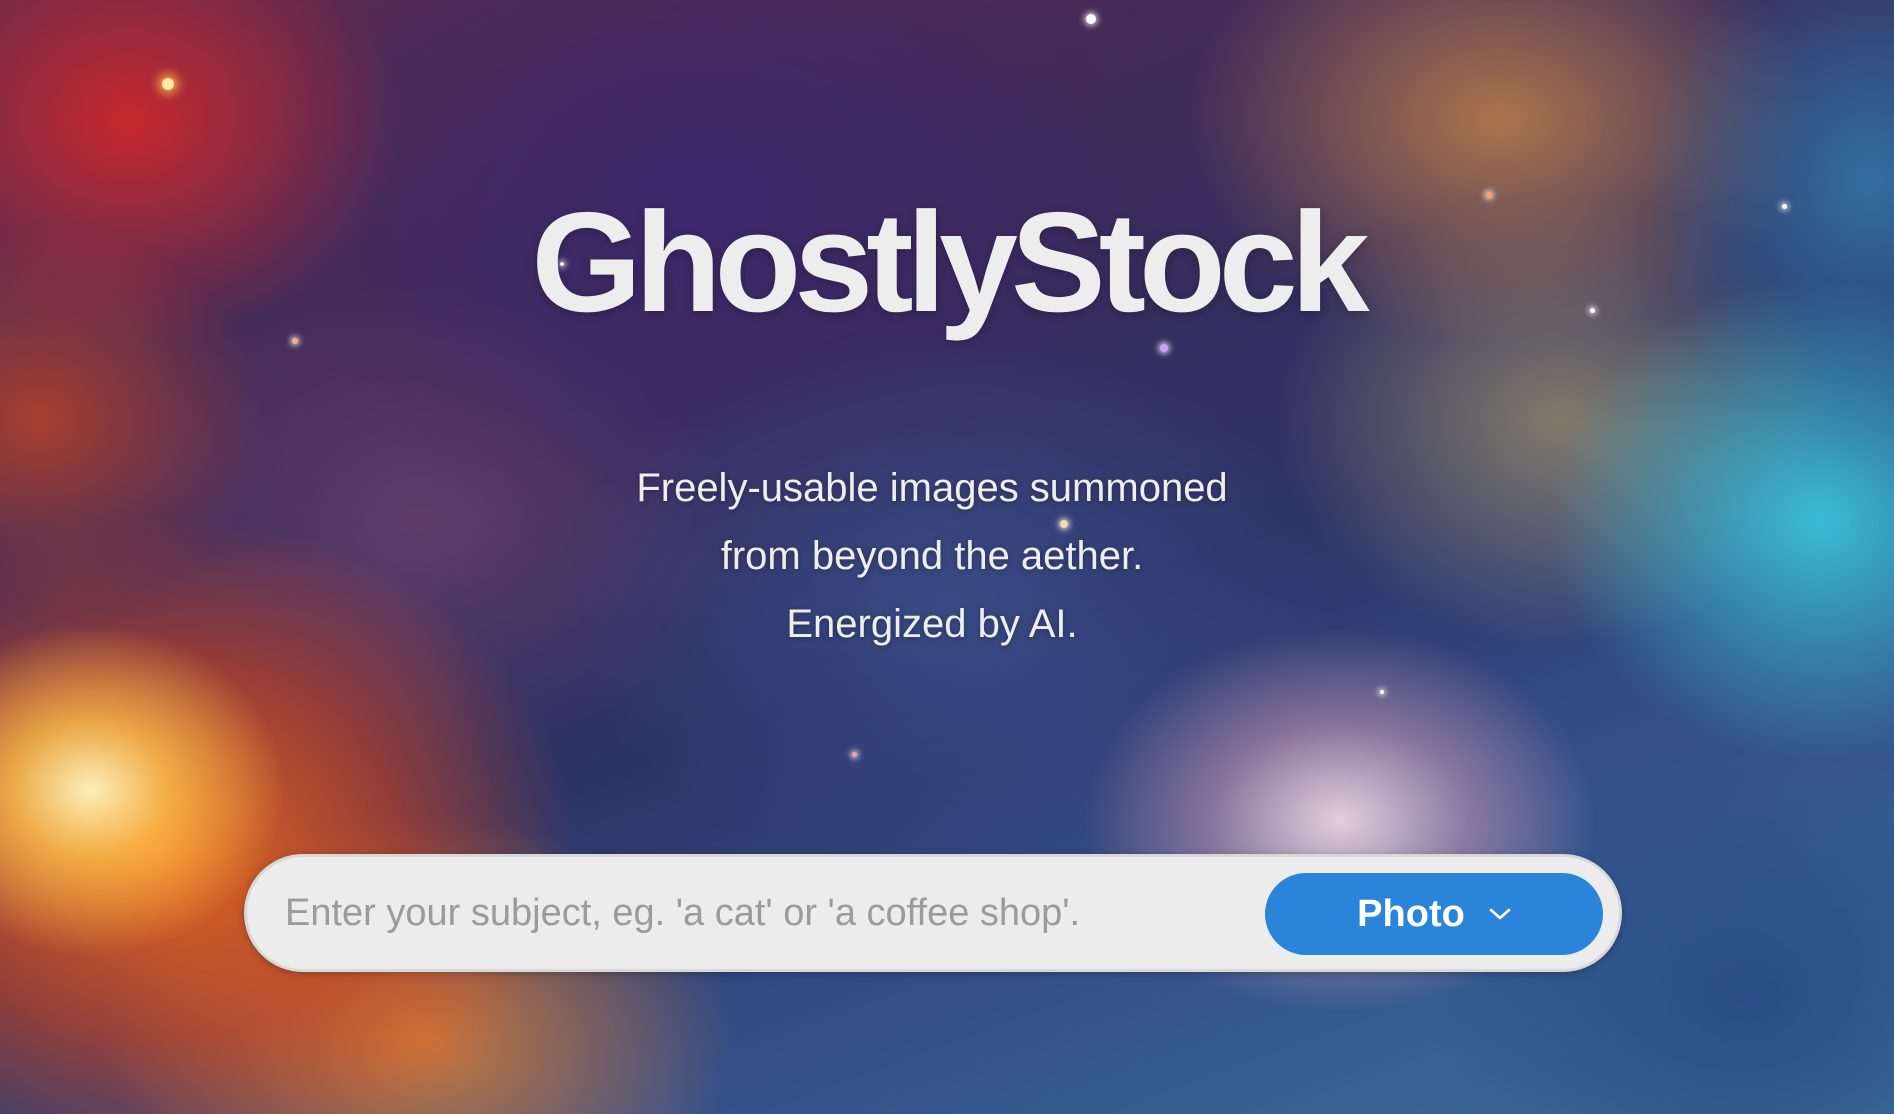  What do you see at coordinates (950, 262) in the screenshot?
I see `site-title: GhostlyStock` at bounding box center [950, 262].